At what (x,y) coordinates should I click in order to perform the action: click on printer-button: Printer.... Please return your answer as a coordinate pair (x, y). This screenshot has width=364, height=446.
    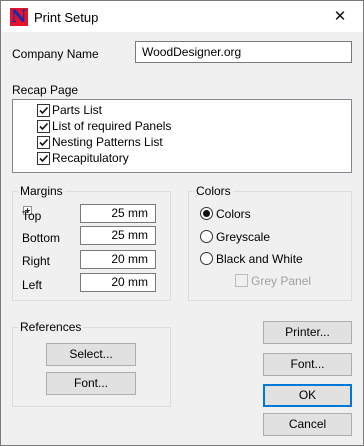
    Looking at the image, I should click on (307, 332).